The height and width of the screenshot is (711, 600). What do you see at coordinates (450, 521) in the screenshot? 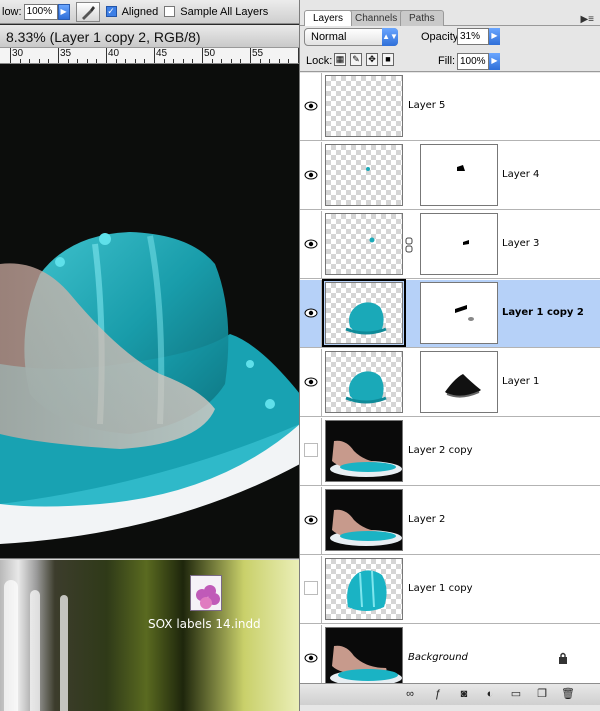
I see `layer-row: Layer 2` at bounding box center [450, 521].